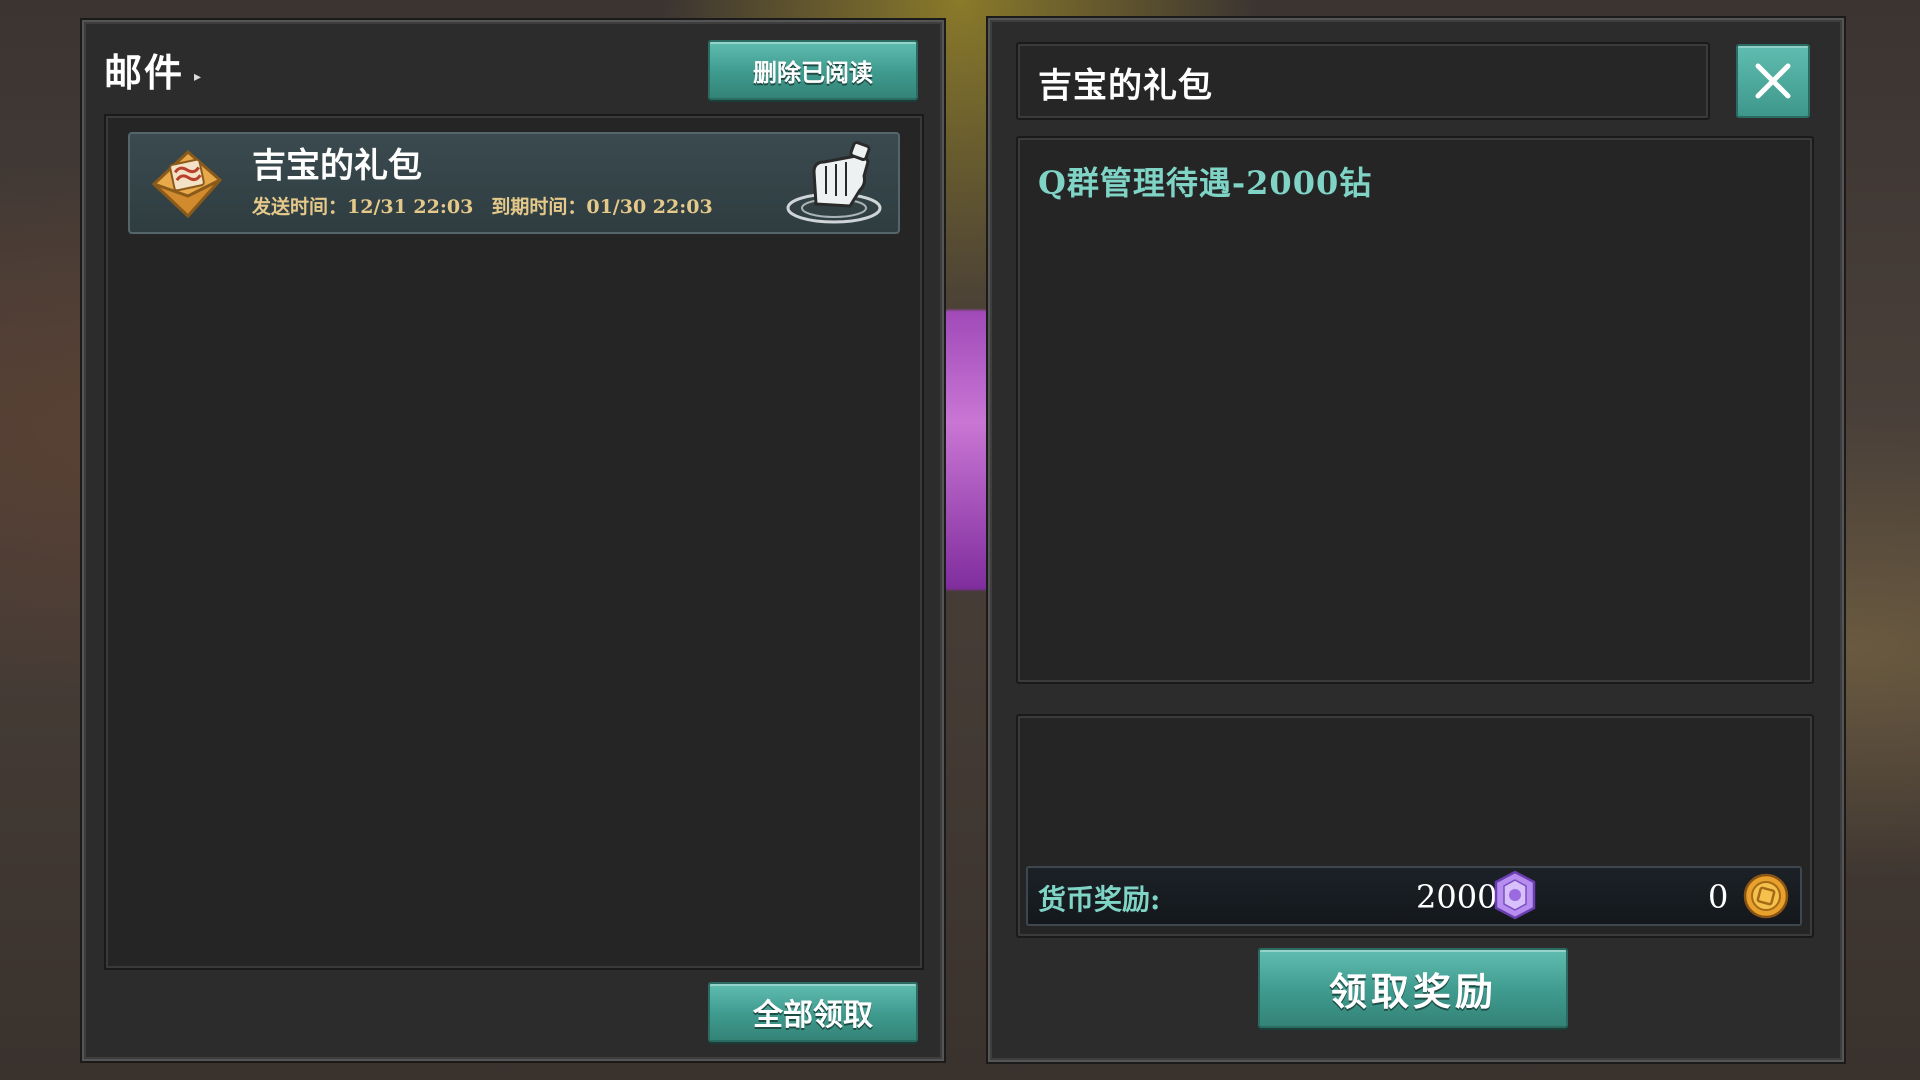 The width and height of the screenshot is (1920, 1080). What do you see at coordinates (1099, 899) in the screenshot?
I see `currency-label: 货币奖励:` at bounding box center [1099, 899].